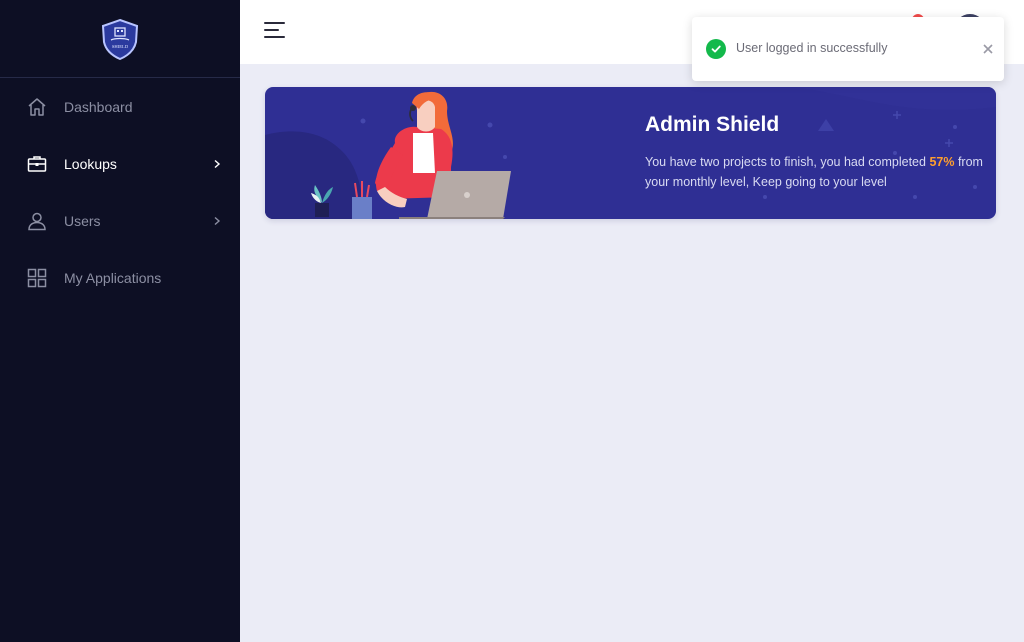  What do you see at coordinates (98, 106) in the screenshot?
I see `sidebar-item-label: Dashboard` at bounding box center [98, 106].